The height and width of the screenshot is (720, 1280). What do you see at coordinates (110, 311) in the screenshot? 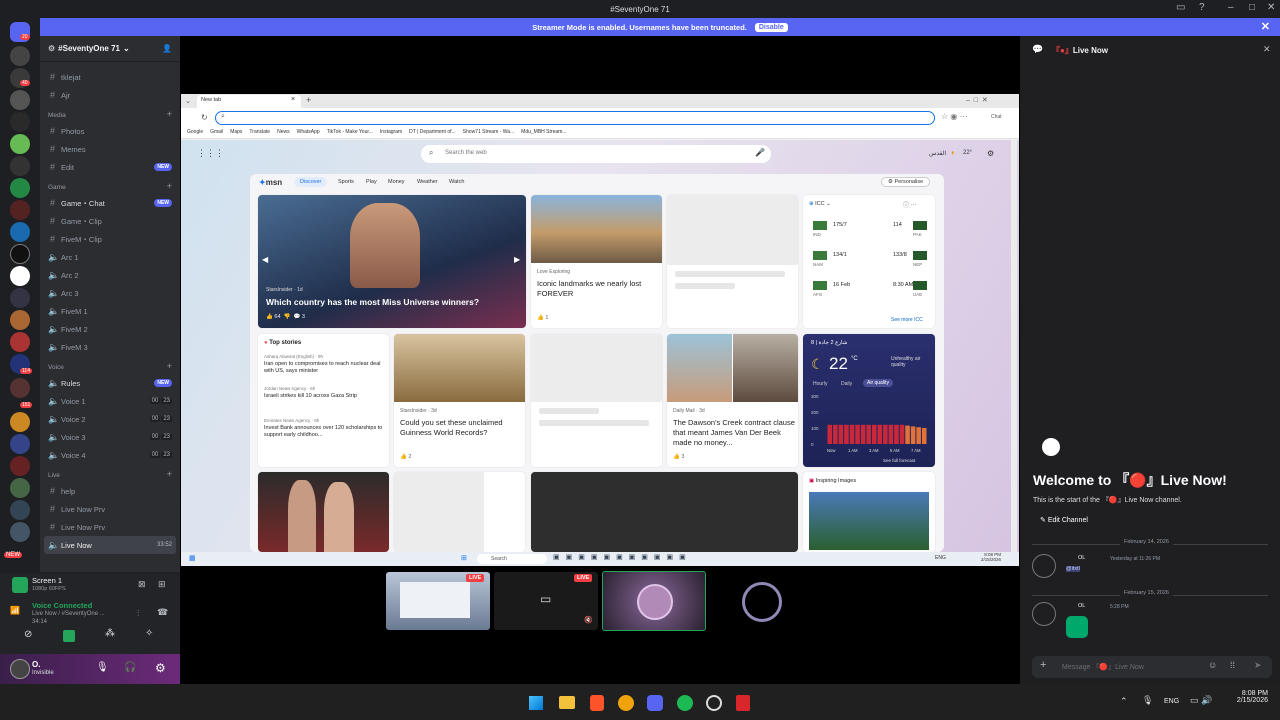
I see `voice-channel-item: 🔈 FiveM 1` at bounding box center [110, 311].